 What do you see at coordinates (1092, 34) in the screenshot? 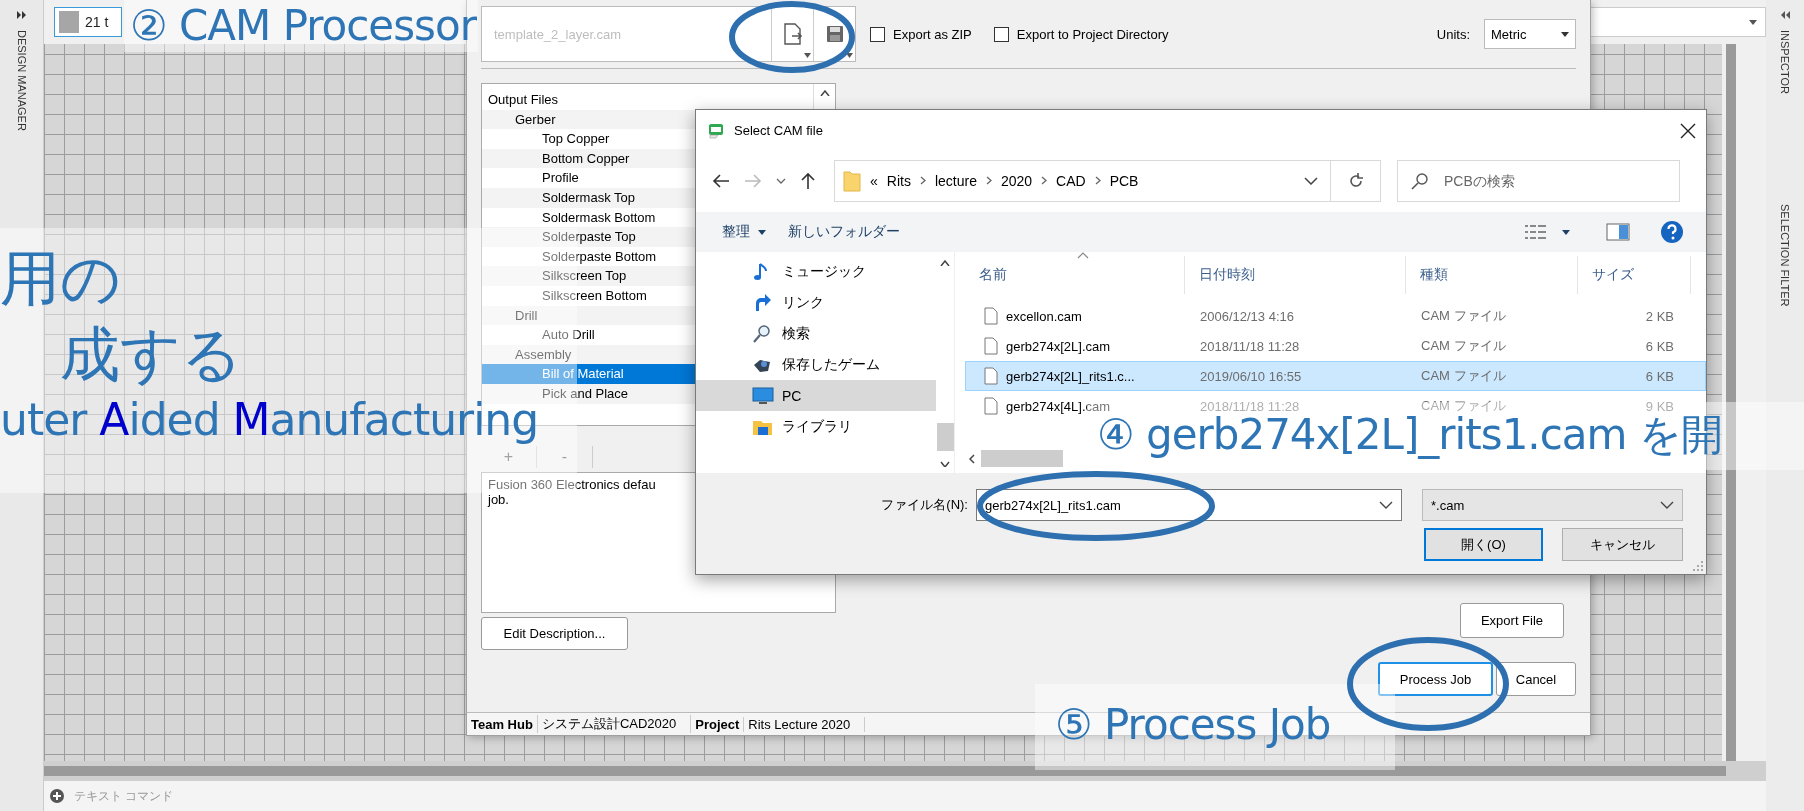
I see `checkbox-label: Export to Project Directory` at bounding box center [1092, 34].